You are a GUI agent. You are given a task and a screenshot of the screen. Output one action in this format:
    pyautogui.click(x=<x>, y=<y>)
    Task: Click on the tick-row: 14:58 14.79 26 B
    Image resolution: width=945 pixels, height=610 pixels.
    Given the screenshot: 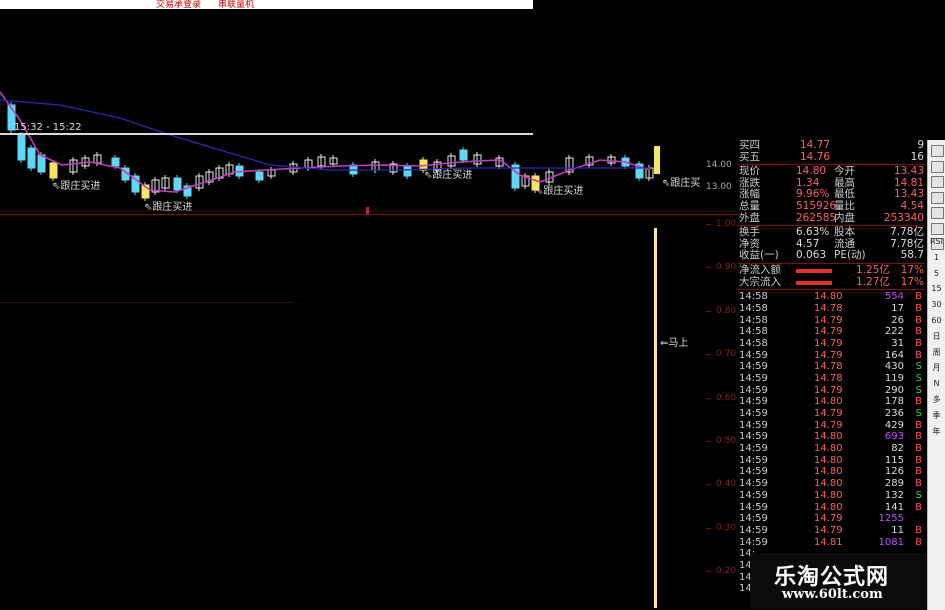 What is the action you would take?
    pyautogui.click(x=830, y=320)
    